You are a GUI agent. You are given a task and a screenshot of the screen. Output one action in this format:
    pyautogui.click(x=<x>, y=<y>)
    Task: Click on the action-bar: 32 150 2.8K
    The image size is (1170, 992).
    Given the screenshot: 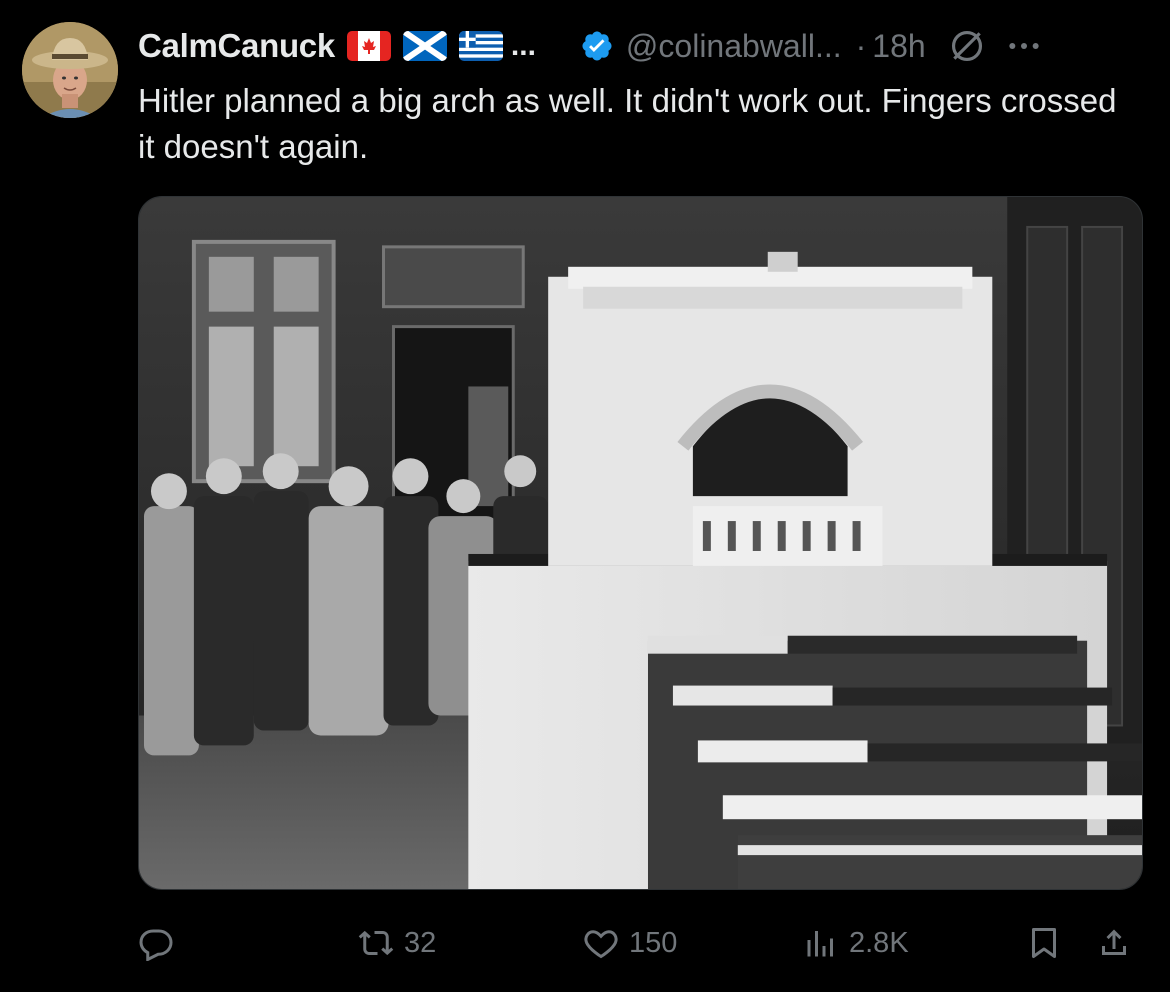 What is the action you would take?
    pyautogui.click(x=640, y=943)
    